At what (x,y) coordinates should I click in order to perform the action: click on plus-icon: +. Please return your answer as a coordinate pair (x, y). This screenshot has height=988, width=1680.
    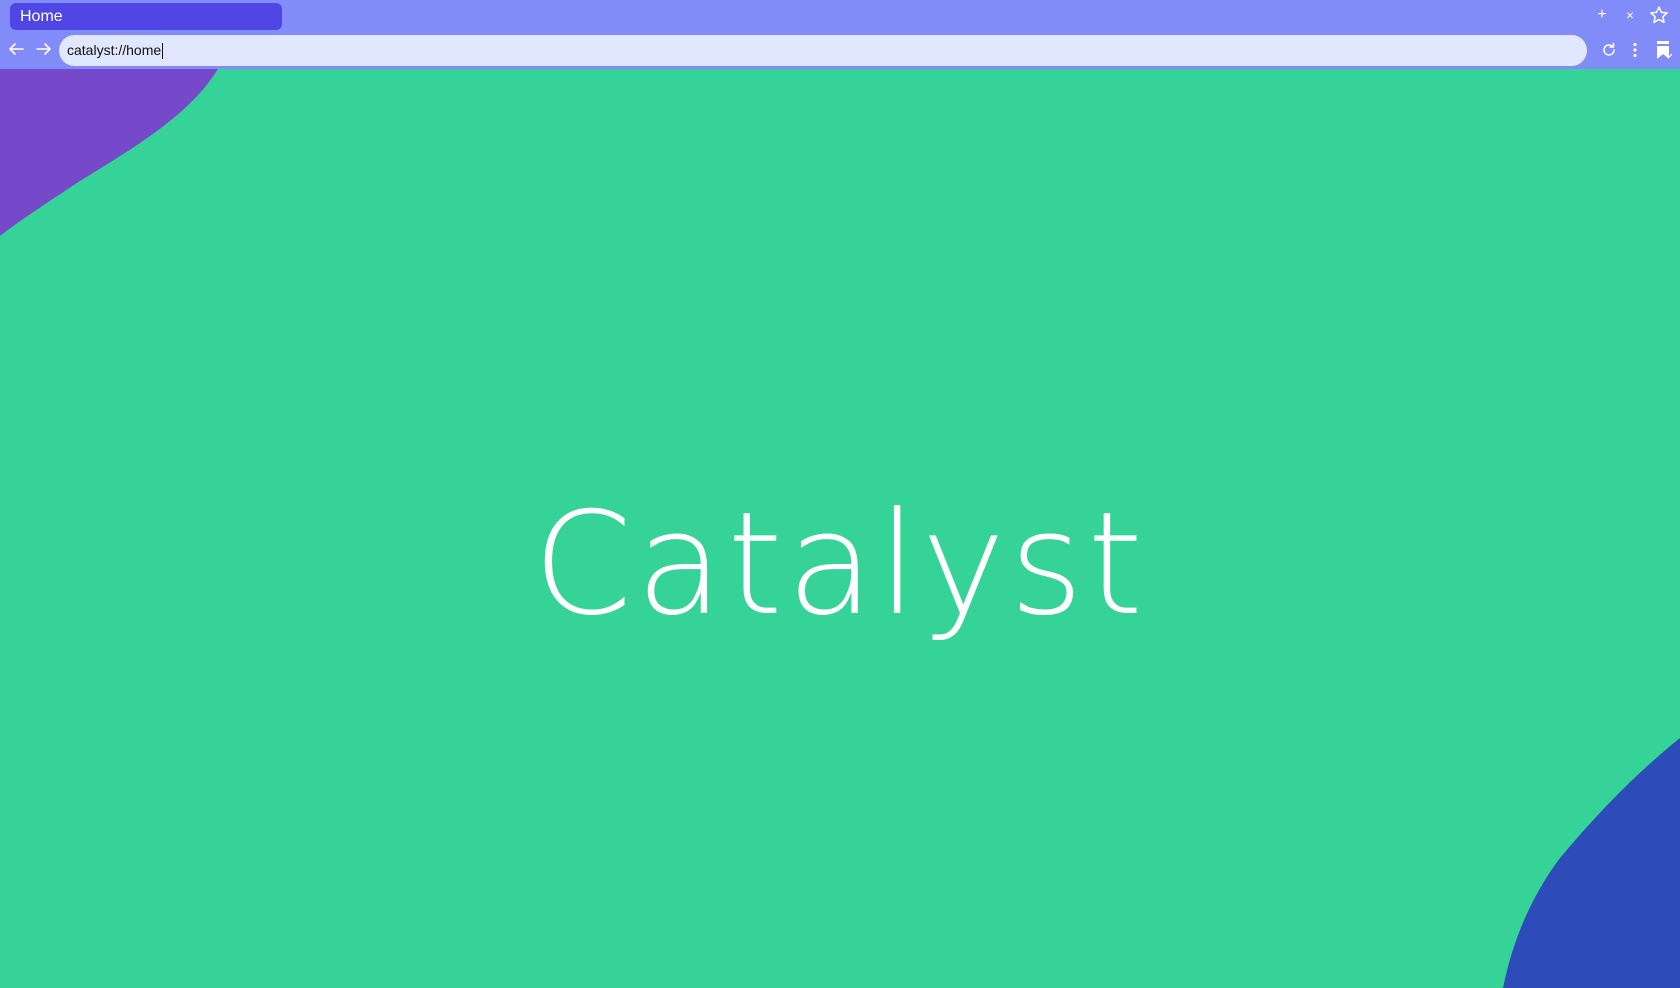
    Looking at the image, I should click on (1602, 14).